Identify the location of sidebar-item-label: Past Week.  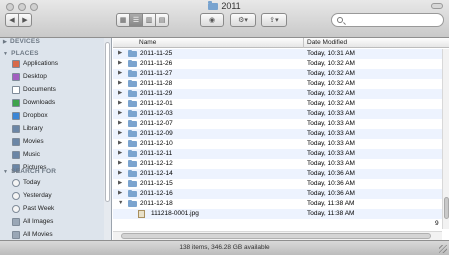
(39, 208).